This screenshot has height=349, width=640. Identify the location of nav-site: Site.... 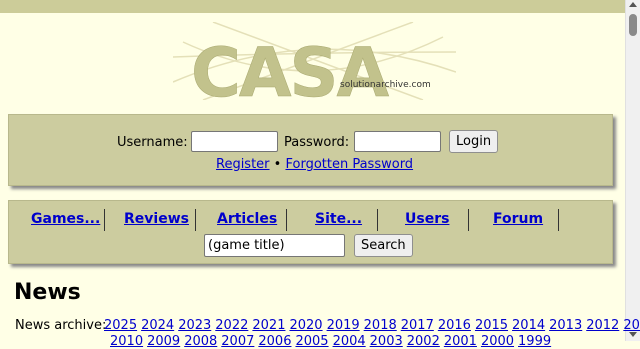
(338, 219).